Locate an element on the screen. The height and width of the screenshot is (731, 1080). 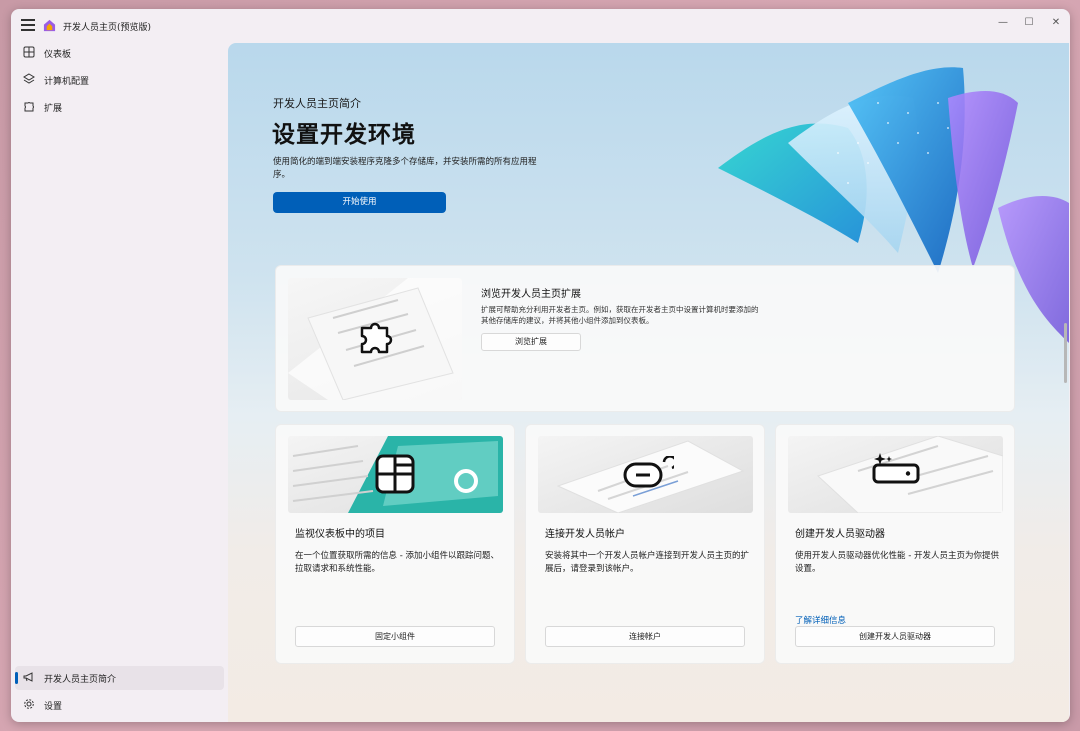
sidebar-item-label: 扩展 is located at coordinates (53, 109).